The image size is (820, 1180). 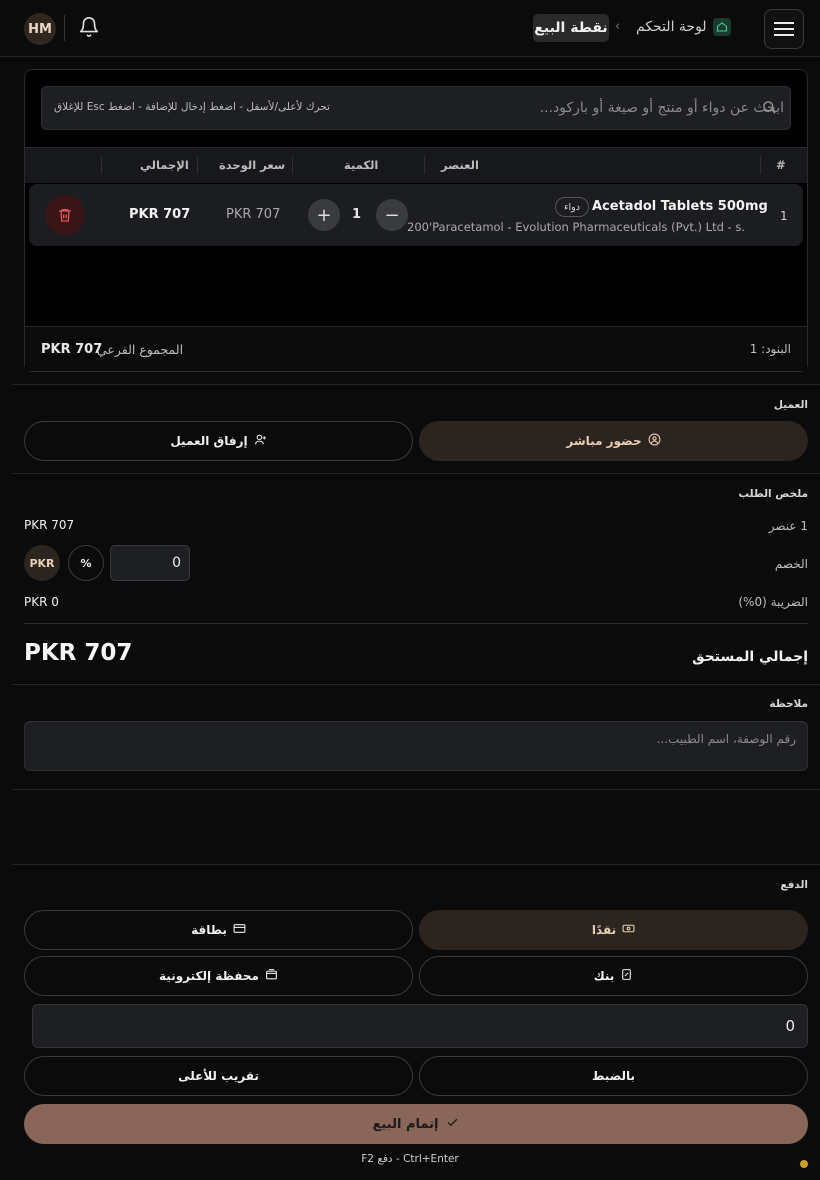 I want to click on round-up-label: تقريب للأعلى, so click(x=218, y=1076).